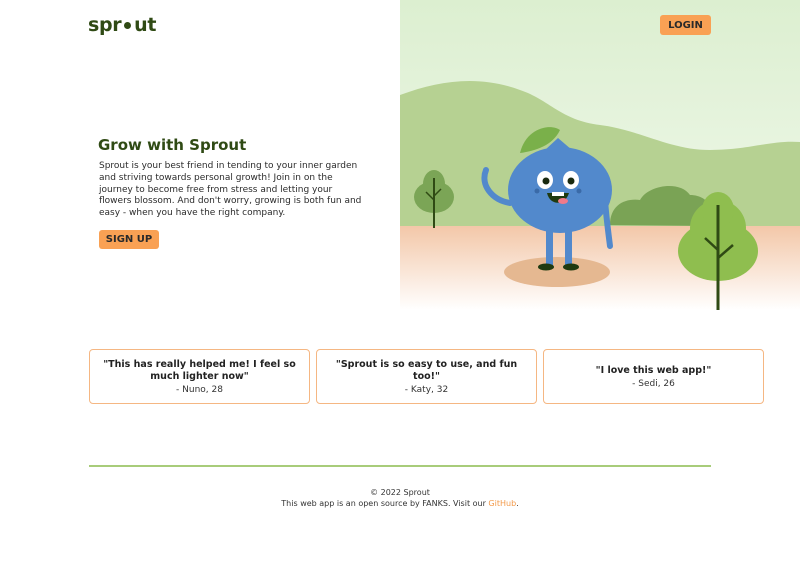 The image size is (800, 579). I want to click on testimonial-author: - Nuno, 28, so click(199, 389).